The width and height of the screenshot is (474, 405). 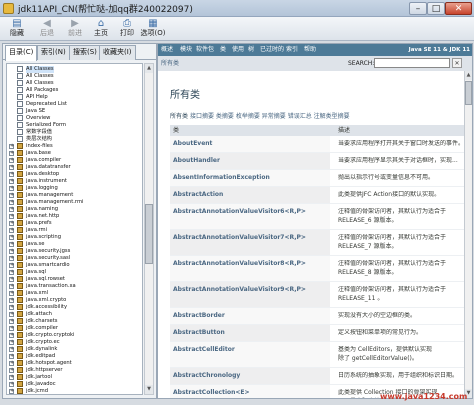 What do you see at coordinates (412, 63) in the screenshot?
I see `search-input` at bounding box center [412, 63].